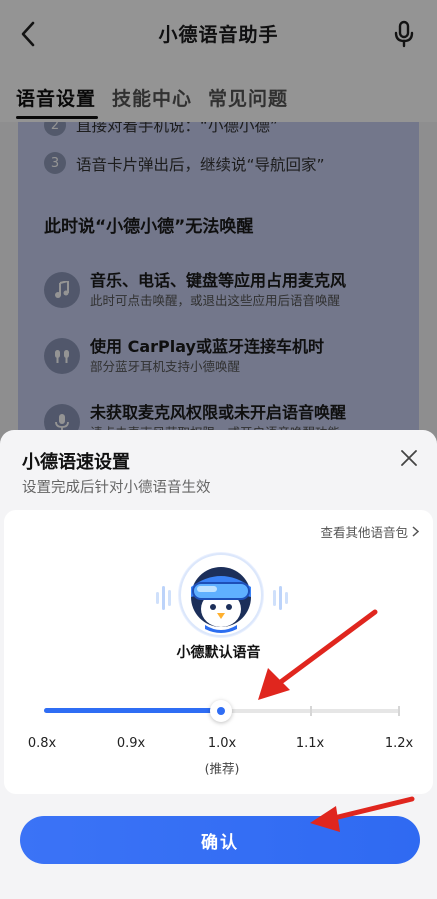 This screenshot has width=437, height=899. What do you see at coordinates (116, 488) in the screenshot?
I see `sheet-subtitle: 设置完成后针对小德语音生效` at bounding box center [116, 488].